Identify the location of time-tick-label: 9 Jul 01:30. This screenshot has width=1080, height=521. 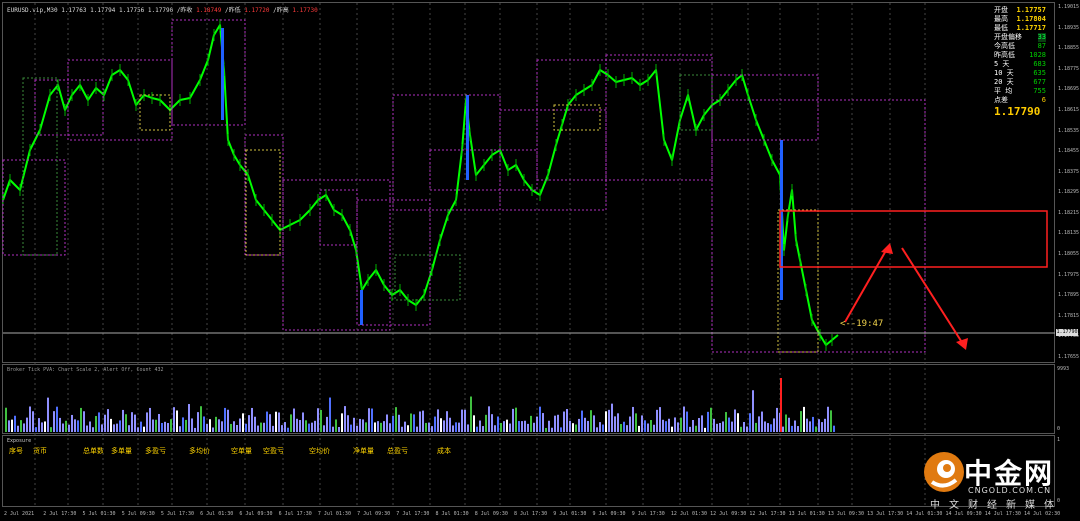
(570, 514).